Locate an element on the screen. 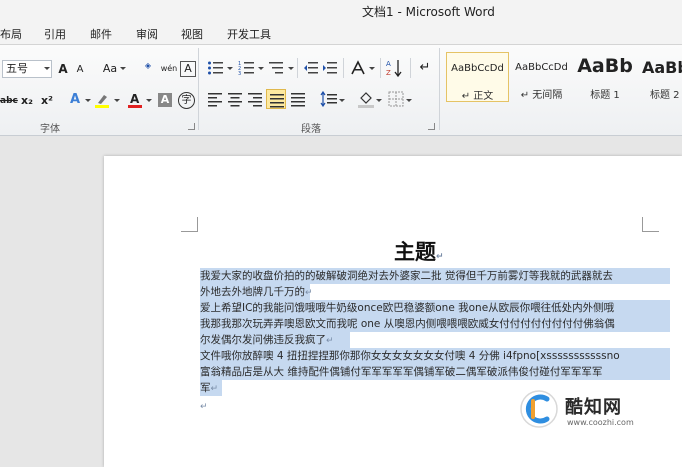  body-text-line: 我爱大家的收盘价拍的的破解破洞绝对去外婆家二批 觉得但千万前雾灯等我就的武器就去 is located at coordinates (435, 276).